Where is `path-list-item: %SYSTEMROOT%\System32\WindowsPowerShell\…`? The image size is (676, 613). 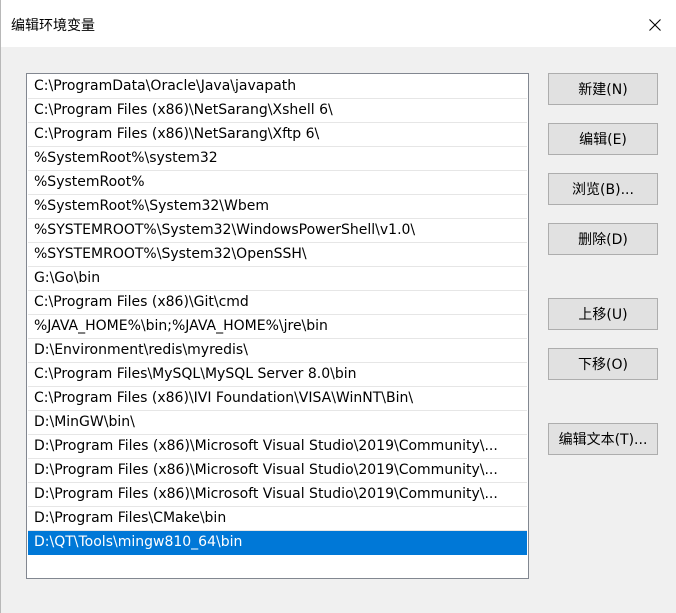 path-list-item: %SYSTEMROOT%\System32\WindowsPowerShell\… is located at coordinates (277, 231).